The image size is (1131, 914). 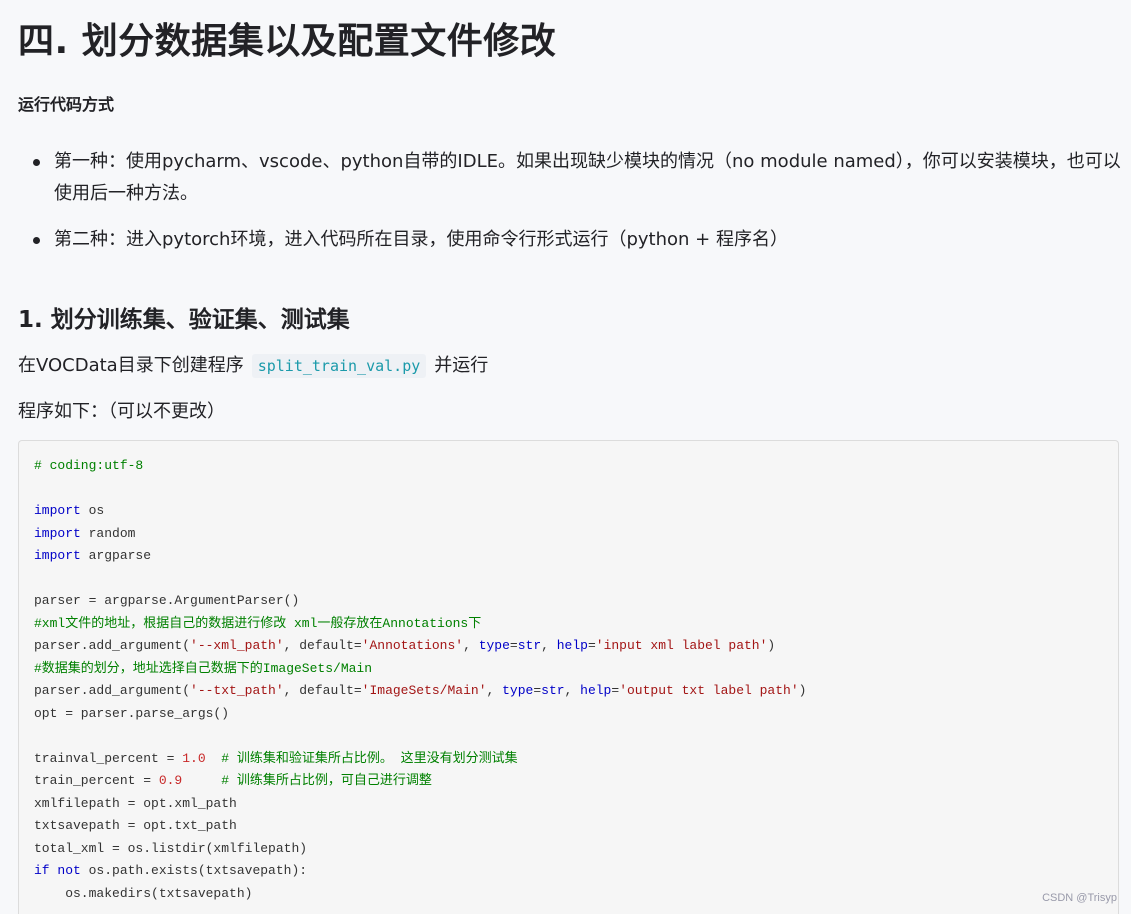 I want to click on code-string: 'Annotations', so click(x=412, y=645).